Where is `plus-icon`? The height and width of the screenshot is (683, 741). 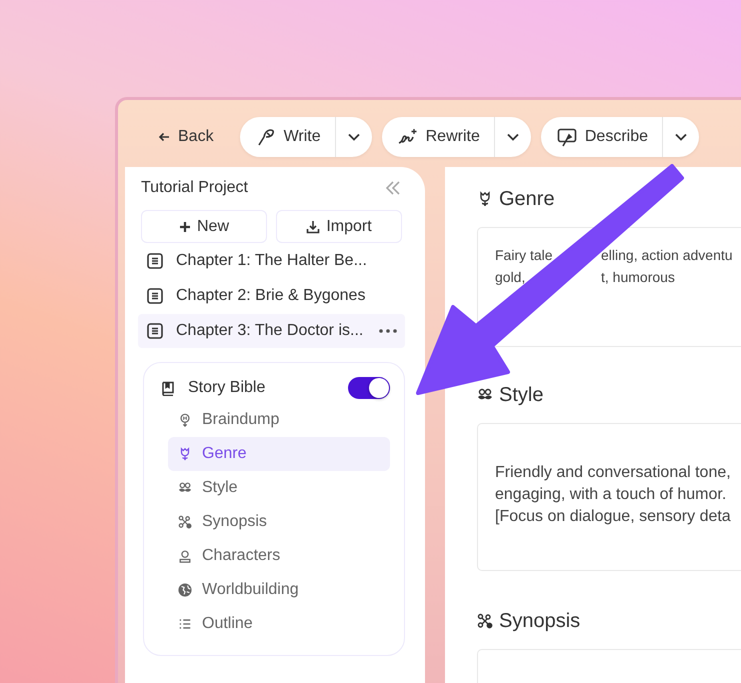 plus-icon is located at coordinates (184, 226).